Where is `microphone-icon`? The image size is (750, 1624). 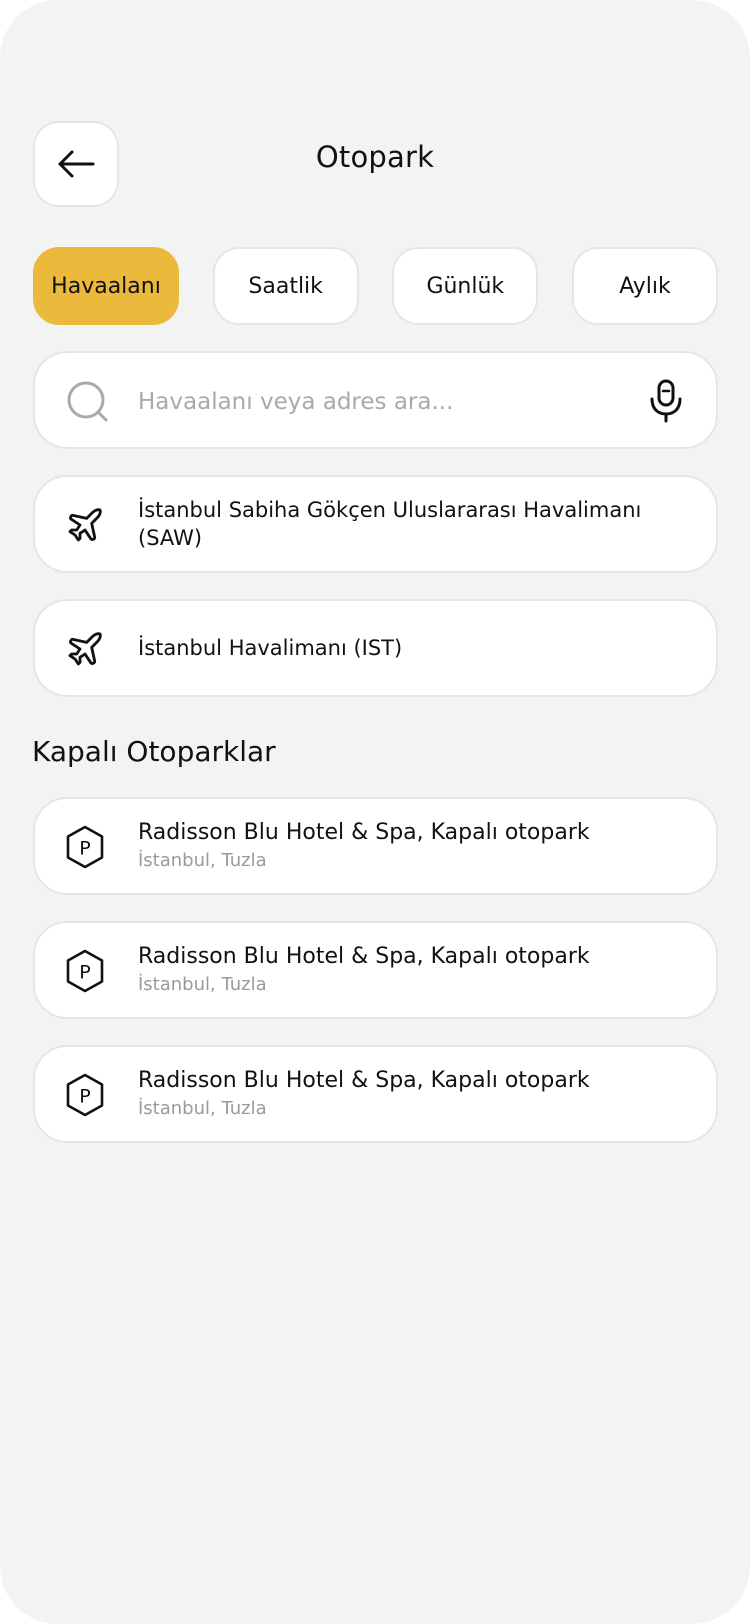 microphone-icon is located at coordinates (666, 401).